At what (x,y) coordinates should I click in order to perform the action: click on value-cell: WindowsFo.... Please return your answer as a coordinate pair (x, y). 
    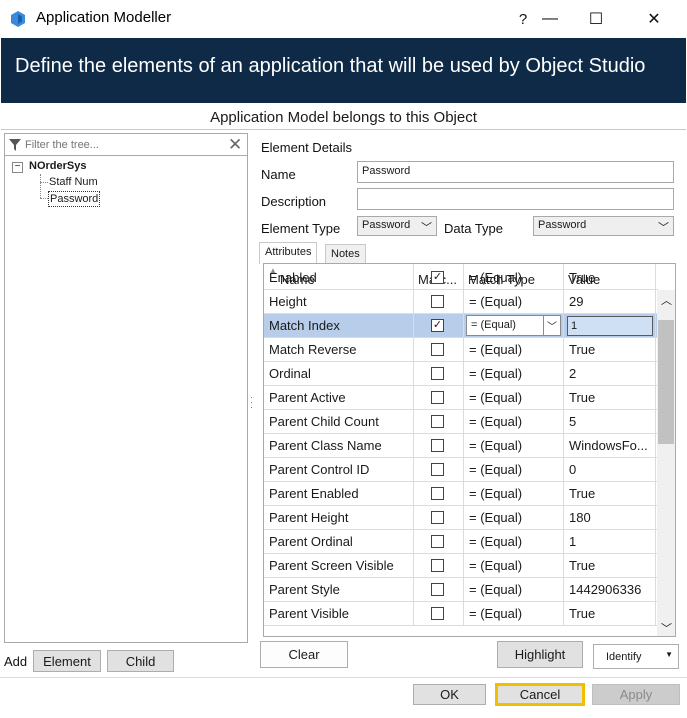
    Looking at the image, I should click on (610, 446).